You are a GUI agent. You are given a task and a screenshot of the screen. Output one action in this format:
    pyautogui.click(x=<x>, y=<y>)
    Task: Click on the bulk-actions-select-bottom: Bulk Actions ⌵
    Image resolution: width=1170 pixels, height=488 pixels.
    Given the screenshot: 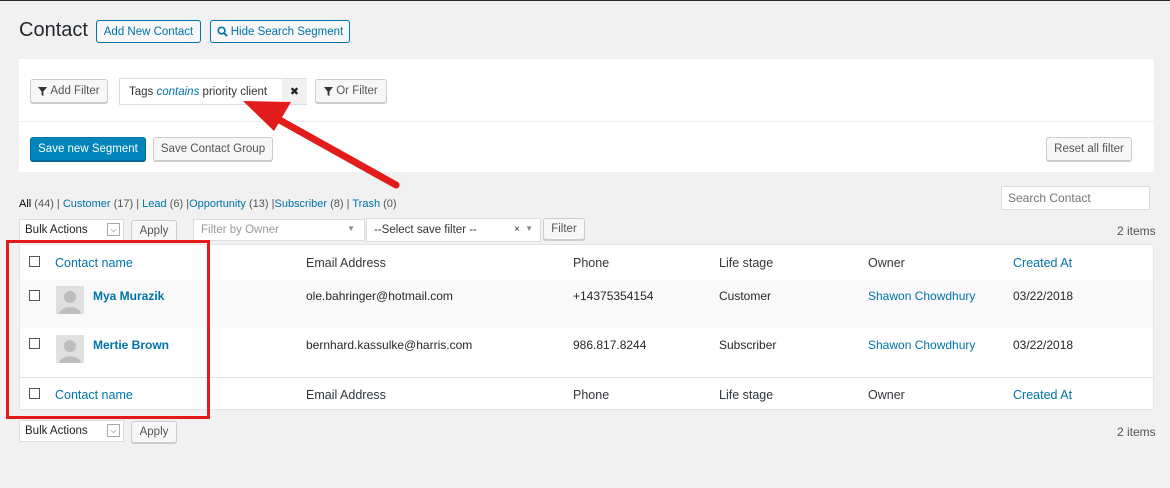 What is the action you would take?
    pyautogui.click(x=71, y=431)
    